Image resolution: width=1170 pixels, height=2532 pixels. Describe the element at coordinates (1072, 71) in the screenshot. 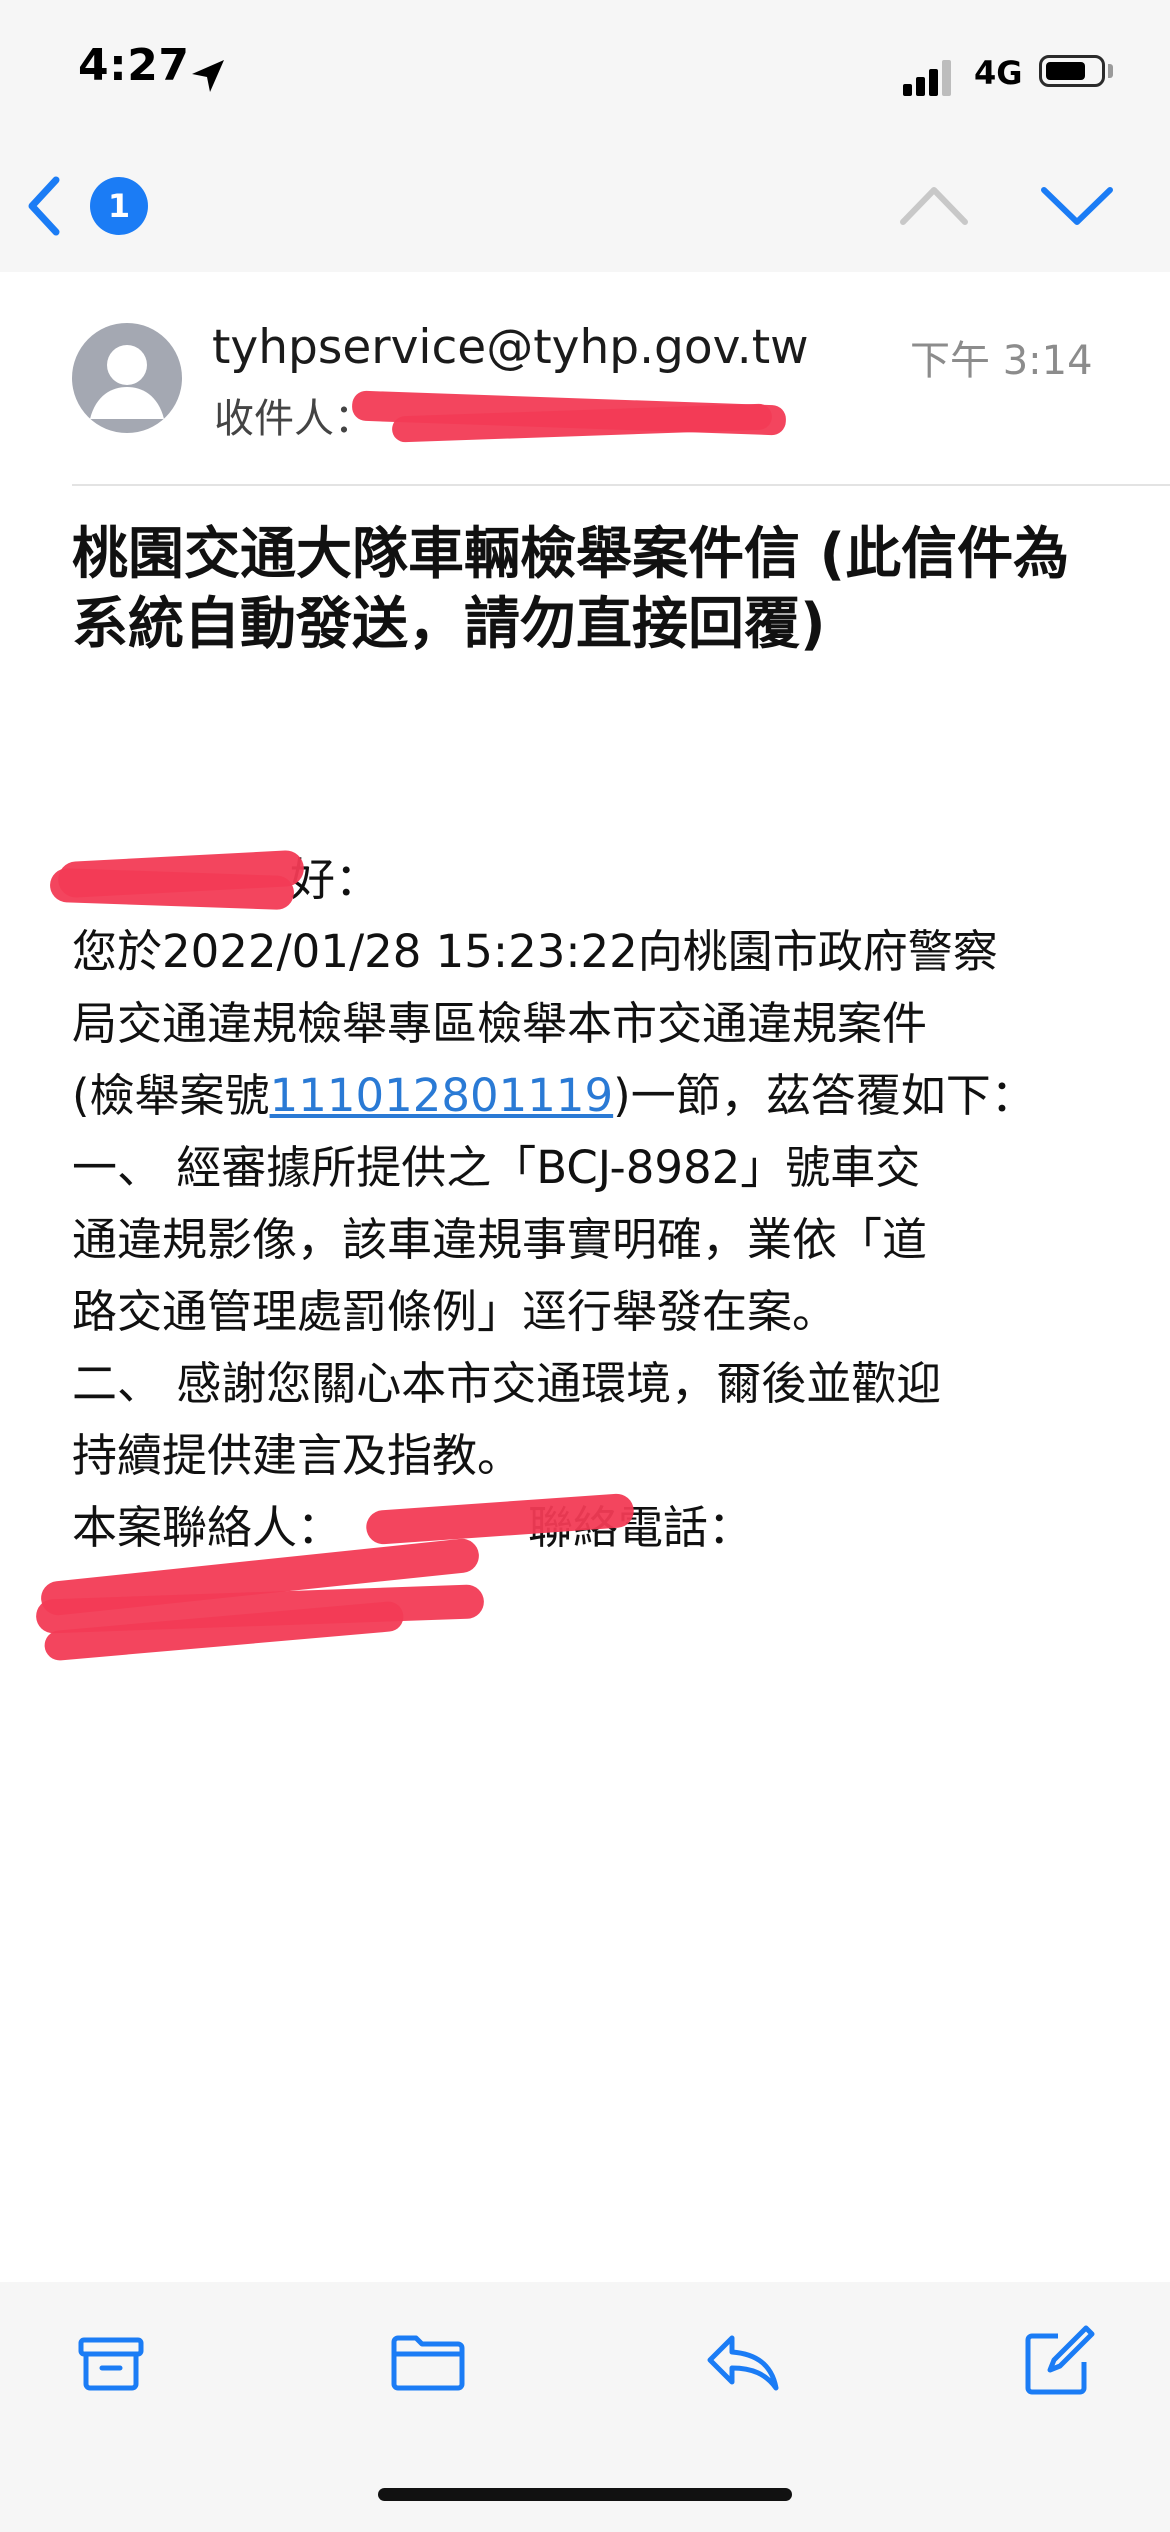

I see `battery-icon` at that location.